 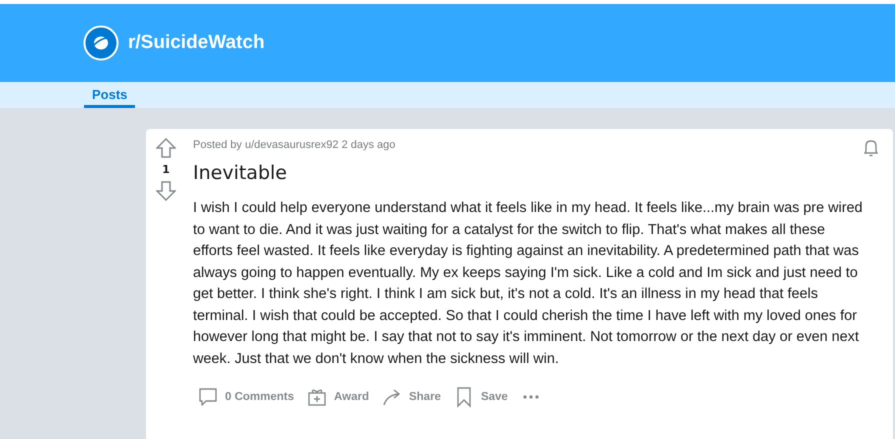 I want to click on post-title: Inevitable, so click(x=240, y=173).